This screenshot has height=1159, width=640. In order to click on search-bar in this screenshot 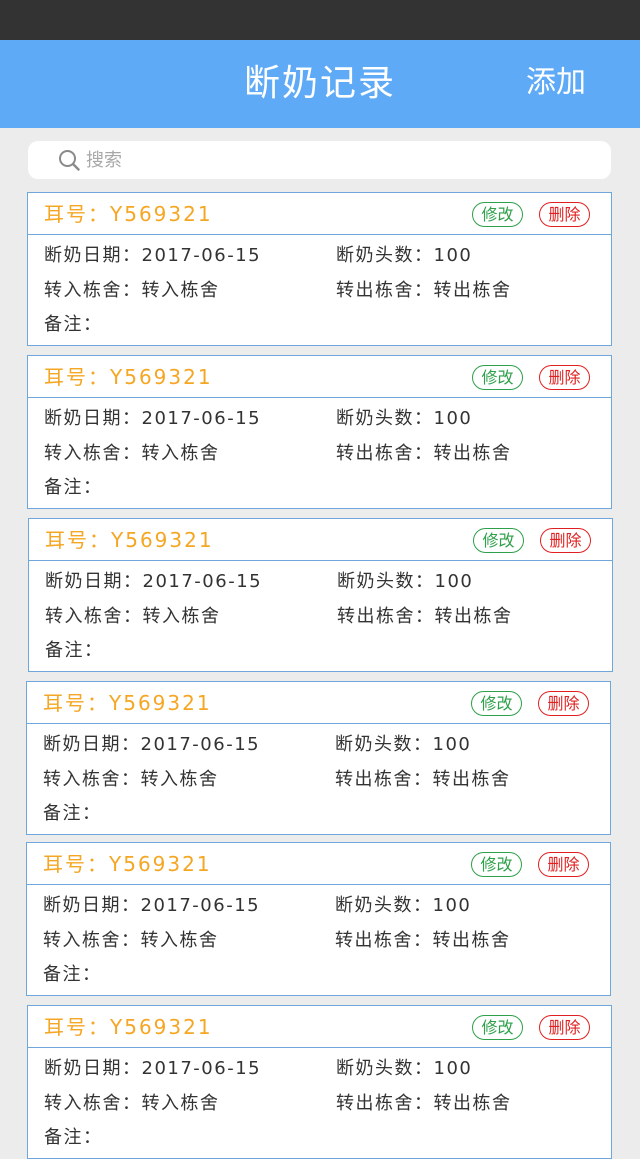, I will do `click(319, 160)`.